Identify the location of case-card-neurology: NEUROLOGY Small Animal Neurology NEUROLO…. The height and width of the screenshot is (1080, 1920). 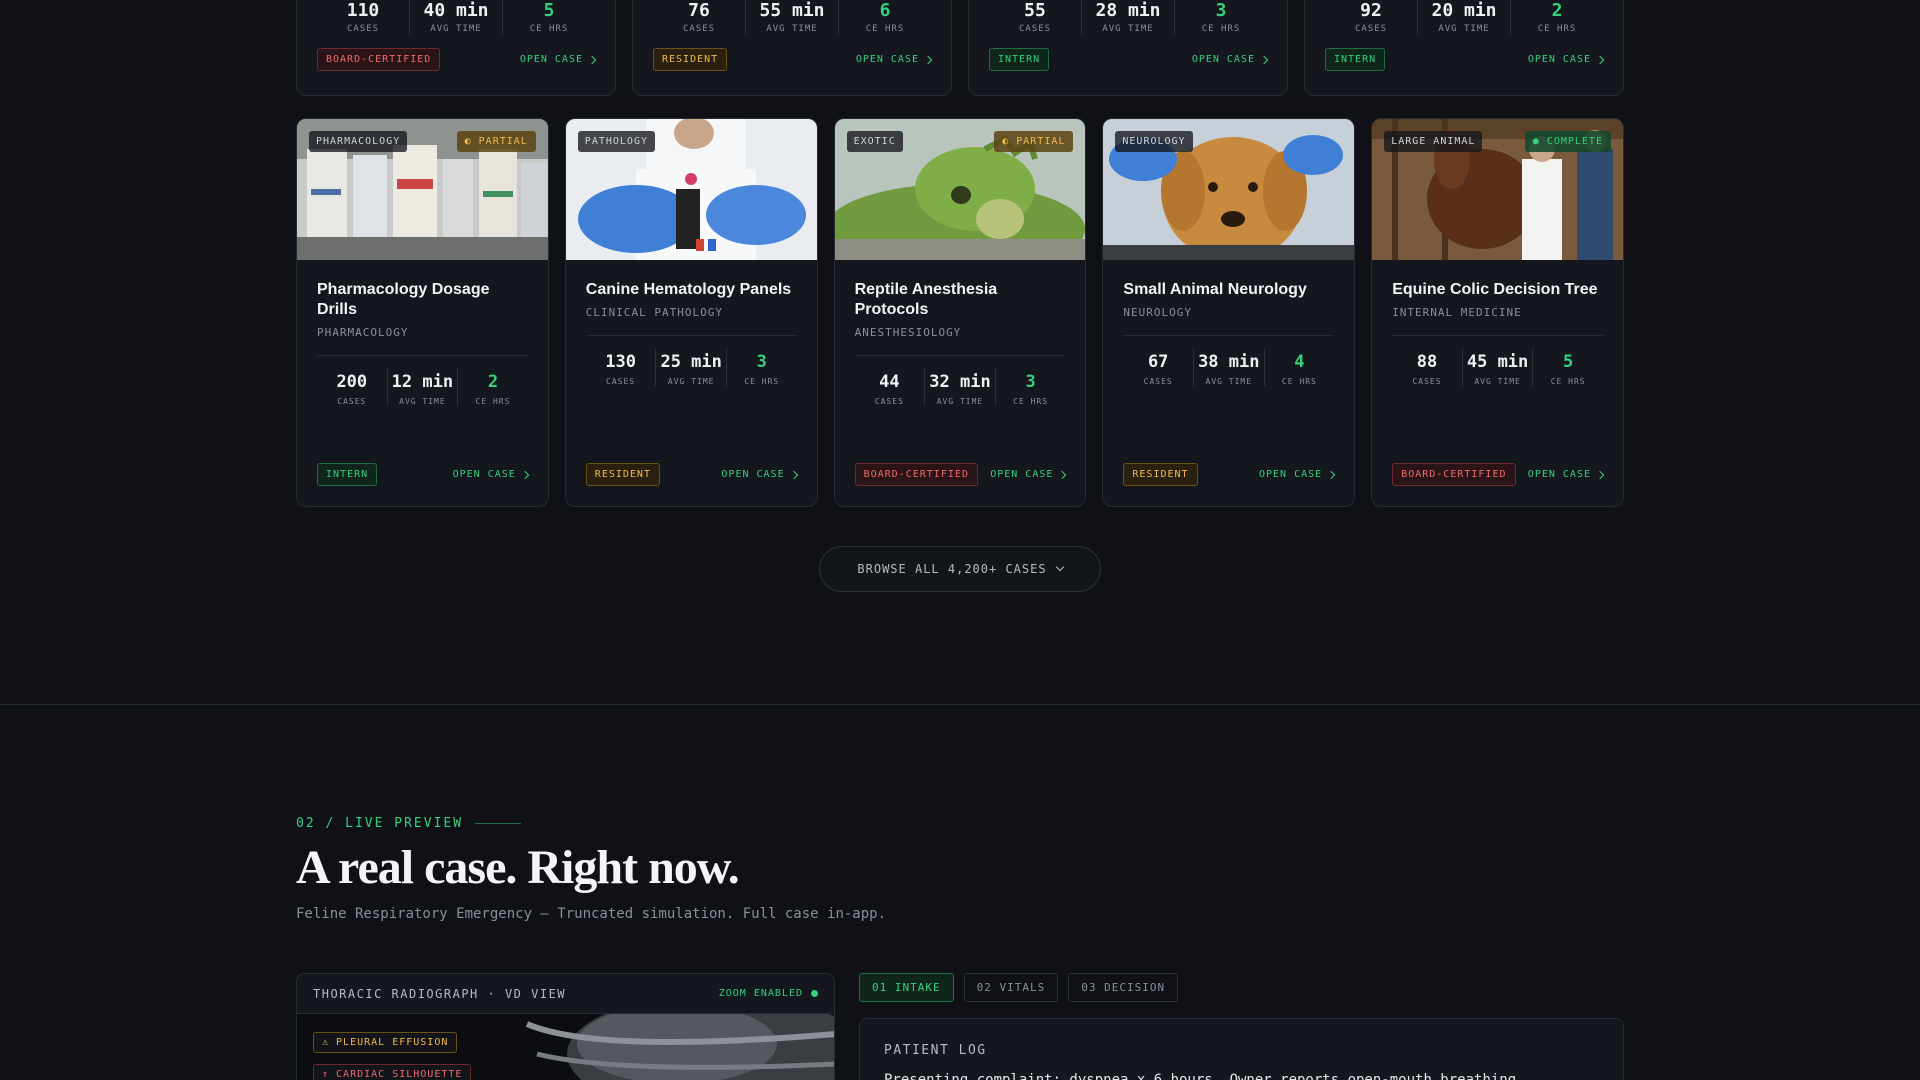
(1229, 312).